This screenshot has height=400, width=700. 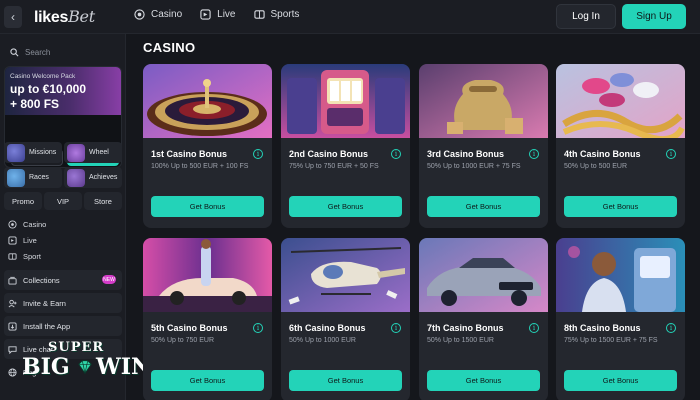 I want to click on super-big-win-watermark: SUPER BIG WIN, so click(x=85, y=362).